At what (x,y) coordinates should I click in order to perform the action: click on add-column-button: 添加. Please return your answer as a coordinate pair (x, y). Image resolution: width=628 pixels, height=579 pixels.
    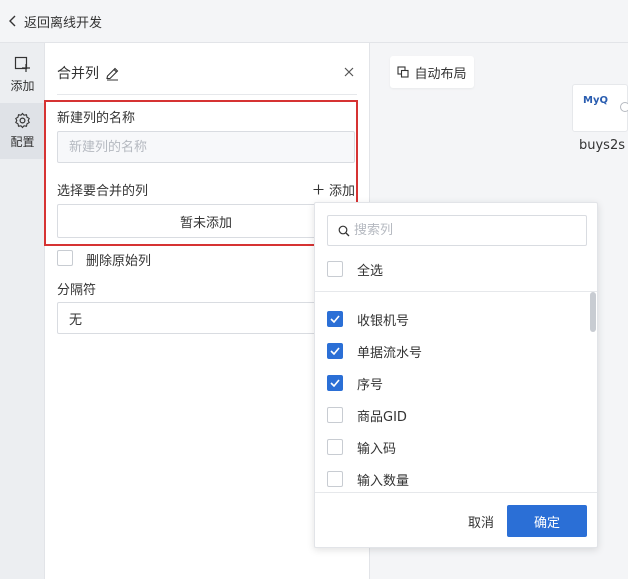
    Looking at the image, I should click on (334, 189).